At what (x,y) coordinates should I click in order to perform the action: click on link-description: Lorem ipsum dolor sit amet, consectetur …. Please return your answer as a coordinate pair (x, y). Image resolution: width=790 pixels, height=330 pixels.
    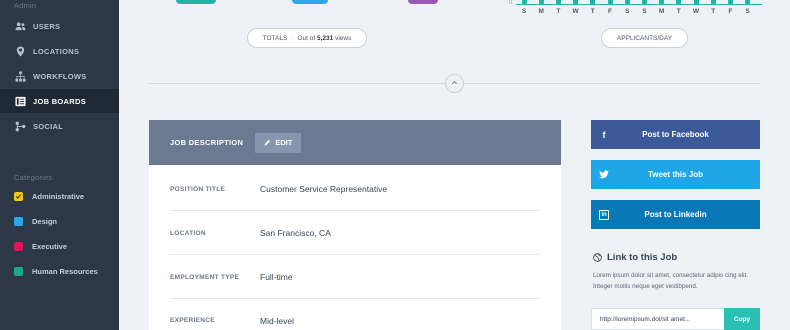
    Looking at the image, I should click on (671, 281).